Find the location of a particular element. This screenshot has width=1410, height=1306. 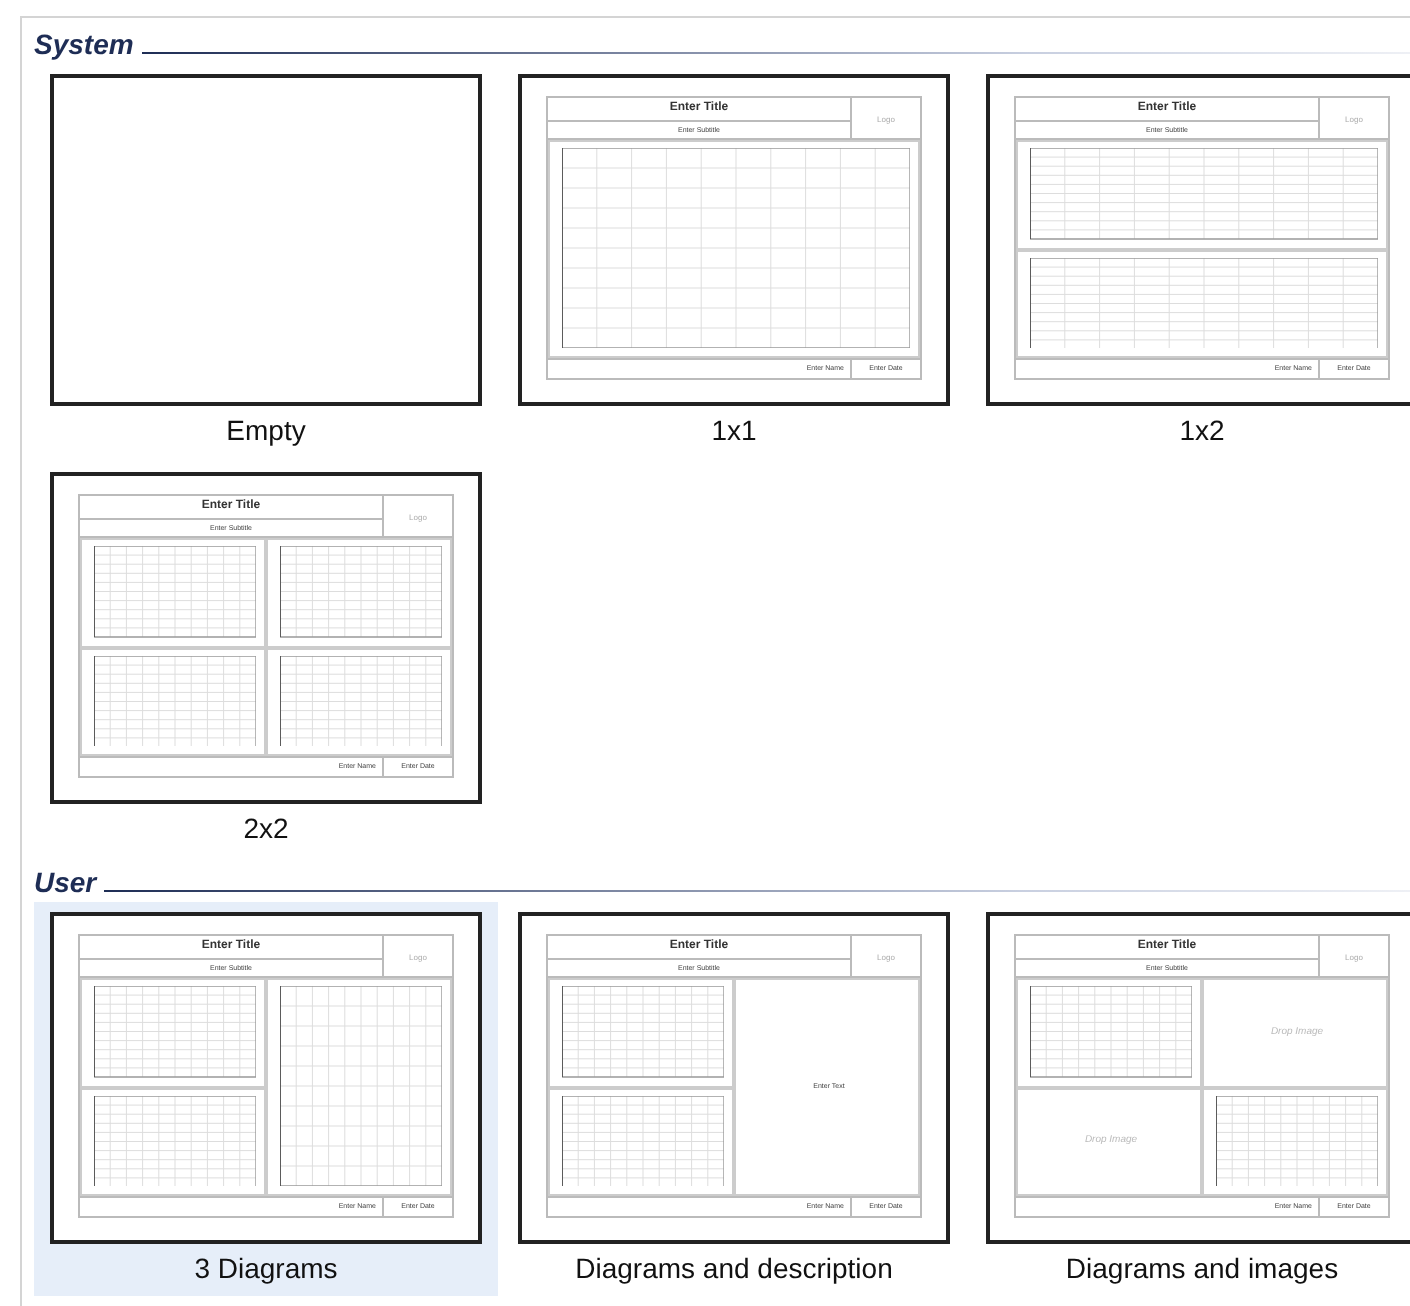

template-name: 3 Diagrams is located at coordinates (266, 1269).